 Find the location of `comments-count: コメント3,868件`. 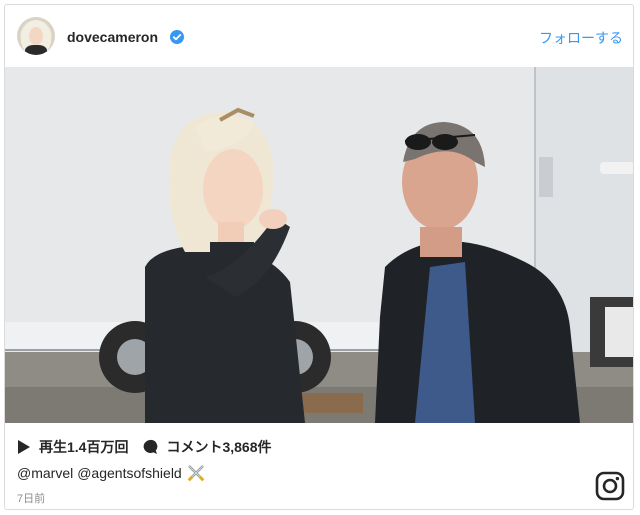

comments-count: コメント3,868件 is located at coordinates (219, 447).